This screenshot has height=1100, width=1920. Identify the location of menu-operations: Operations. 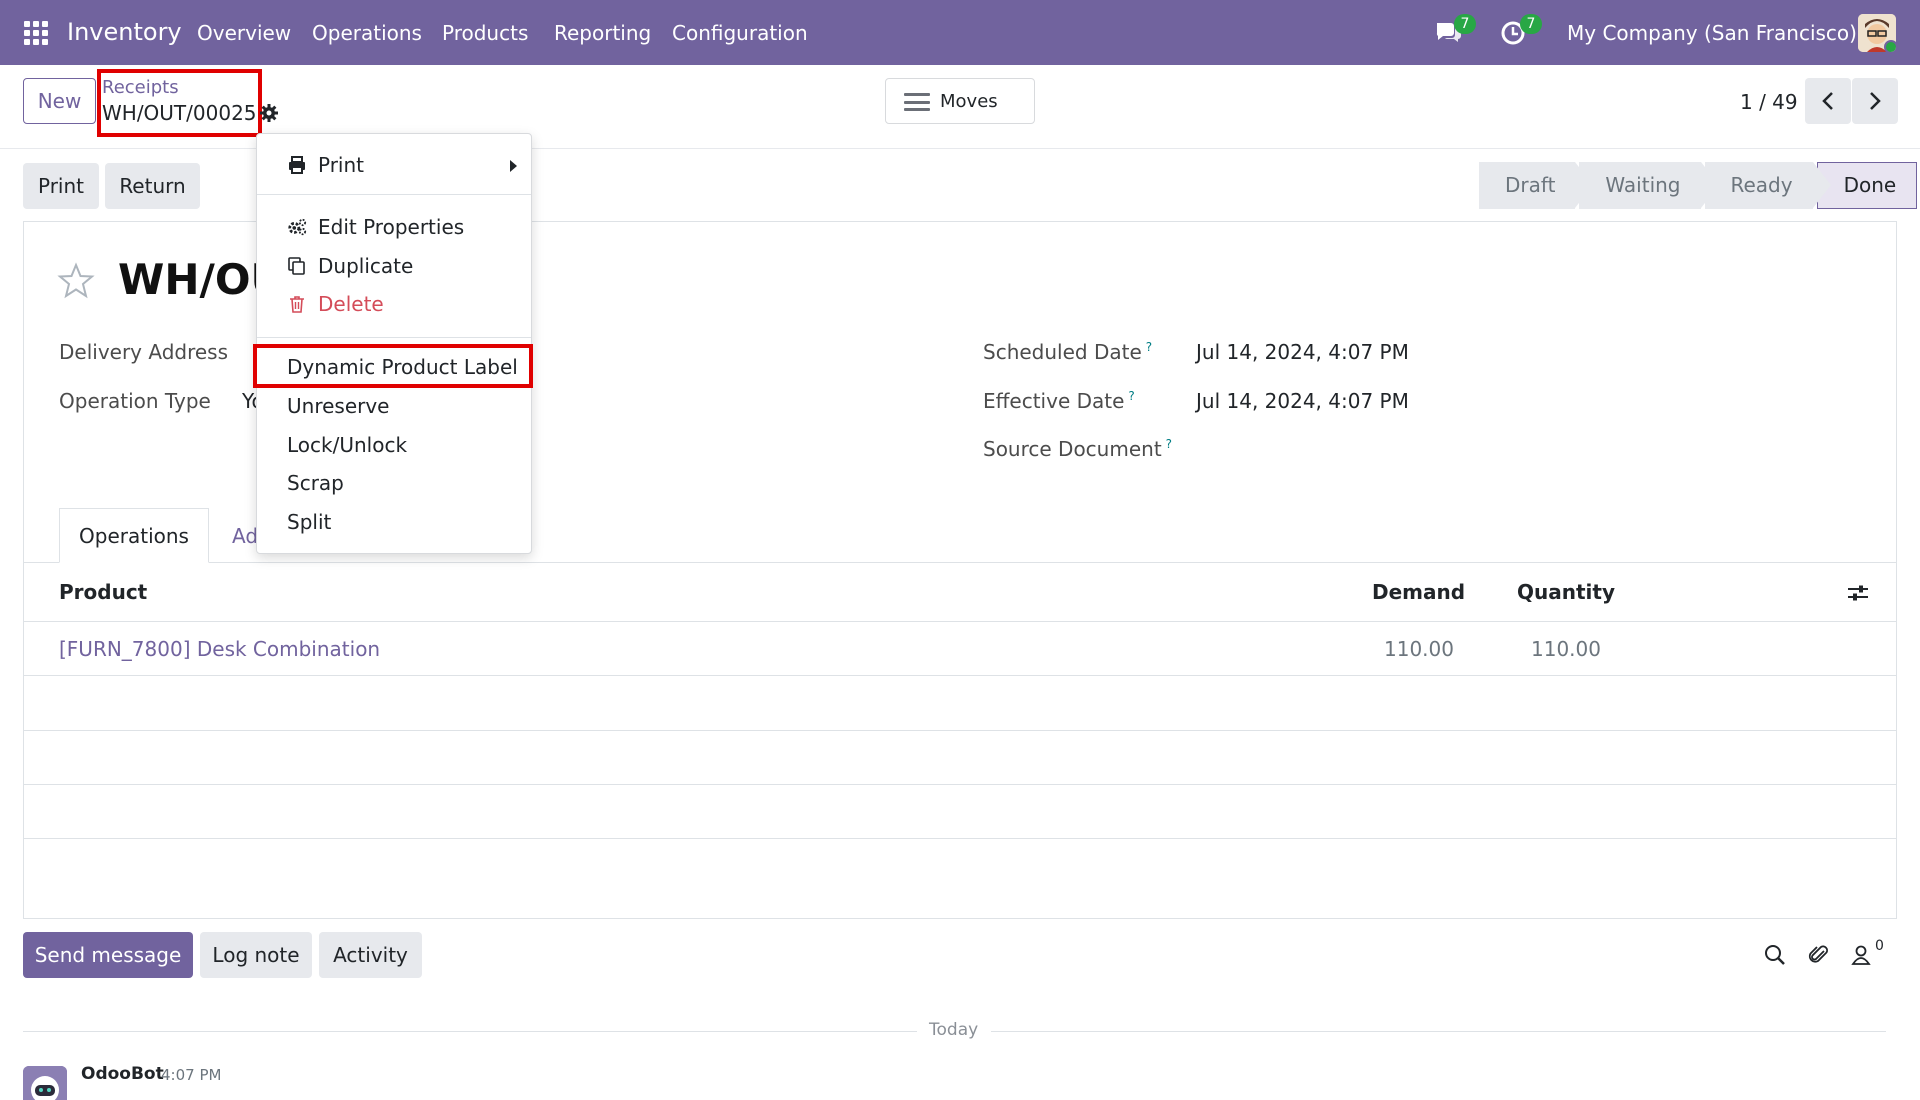
(367, 33).